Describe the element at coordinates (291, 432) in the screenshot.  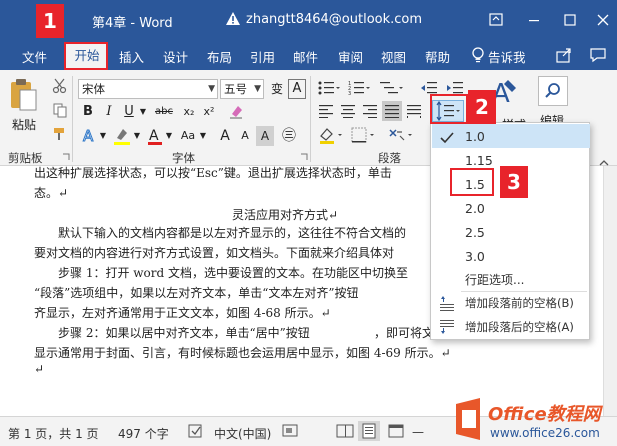
I see `macro-record-icon` at that location.